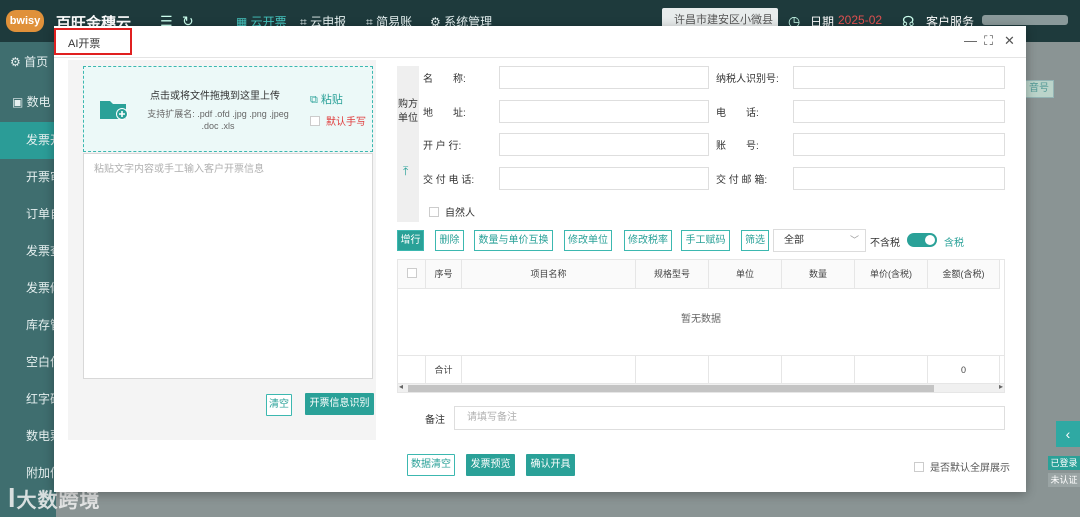 The image size is (1080, 517). What do you see at coordinates (326, 99) in the screenshot?
I see `paste-button: ⧉ 粘贴` at bounding box center [326, 99].